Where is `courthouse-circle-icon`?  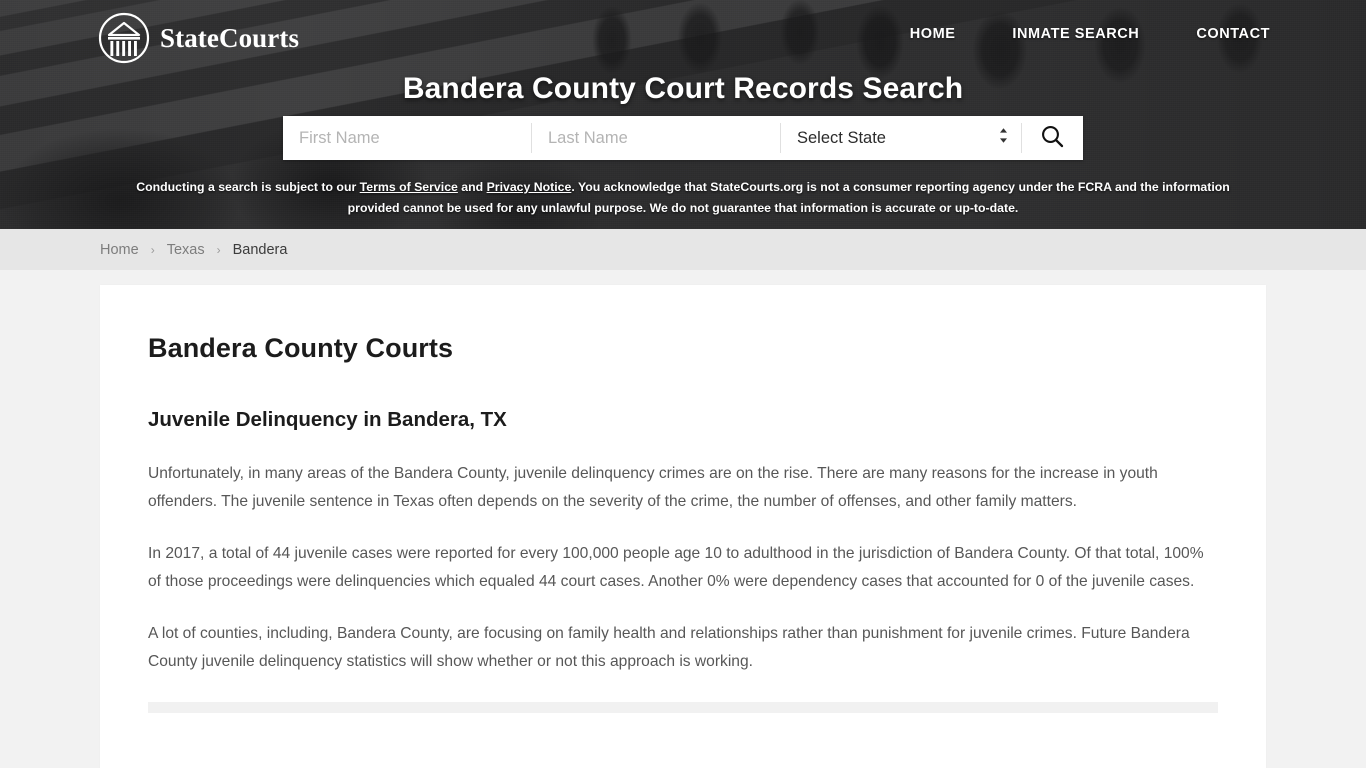
courthouse-circle-icon is located at coordinates (124, 38).